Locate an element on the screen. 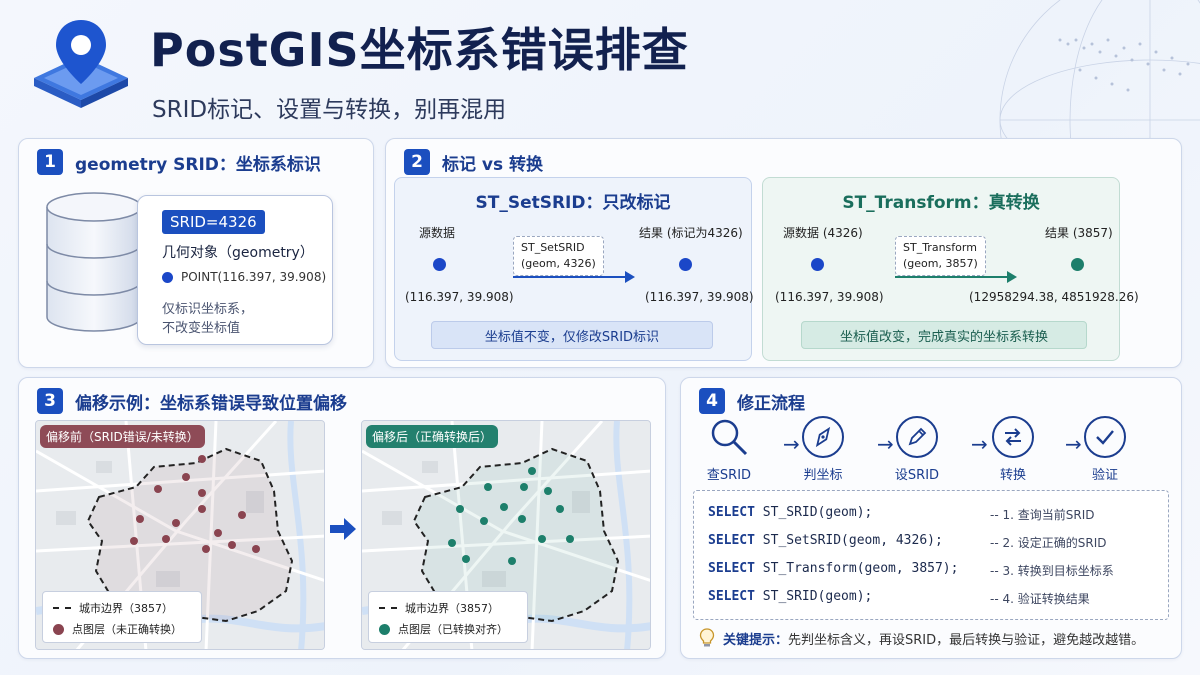  database-icon is located at coordinates (94, 262).